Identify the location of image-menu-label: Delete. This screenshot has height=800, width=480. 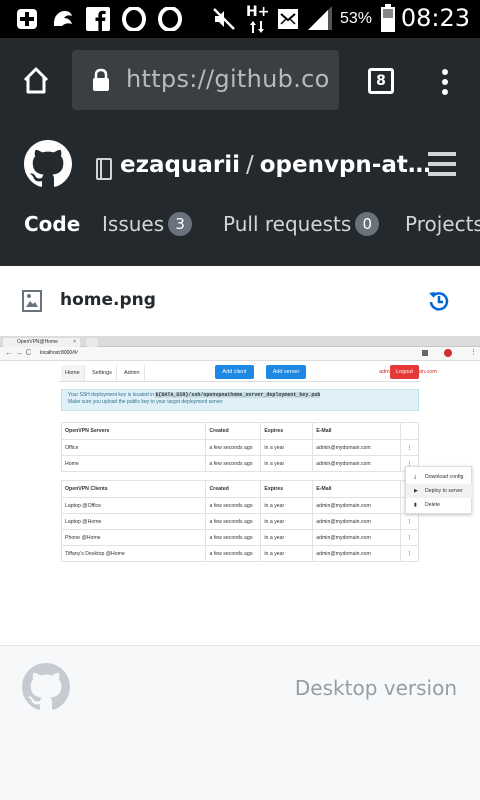
(432, 505).